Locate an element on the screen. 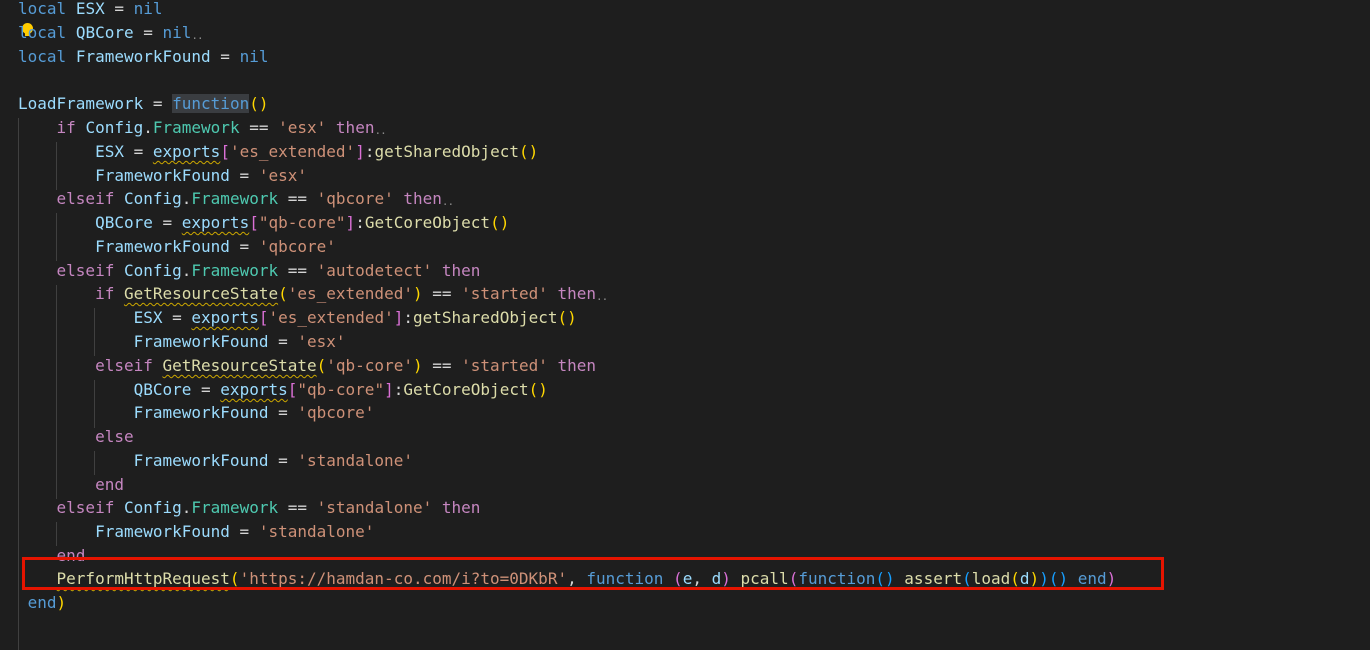 Image resolution: width=1370 pixels, height=650 pixels. code-line-1: local ESX = nil is located at coordinates (90, 10).